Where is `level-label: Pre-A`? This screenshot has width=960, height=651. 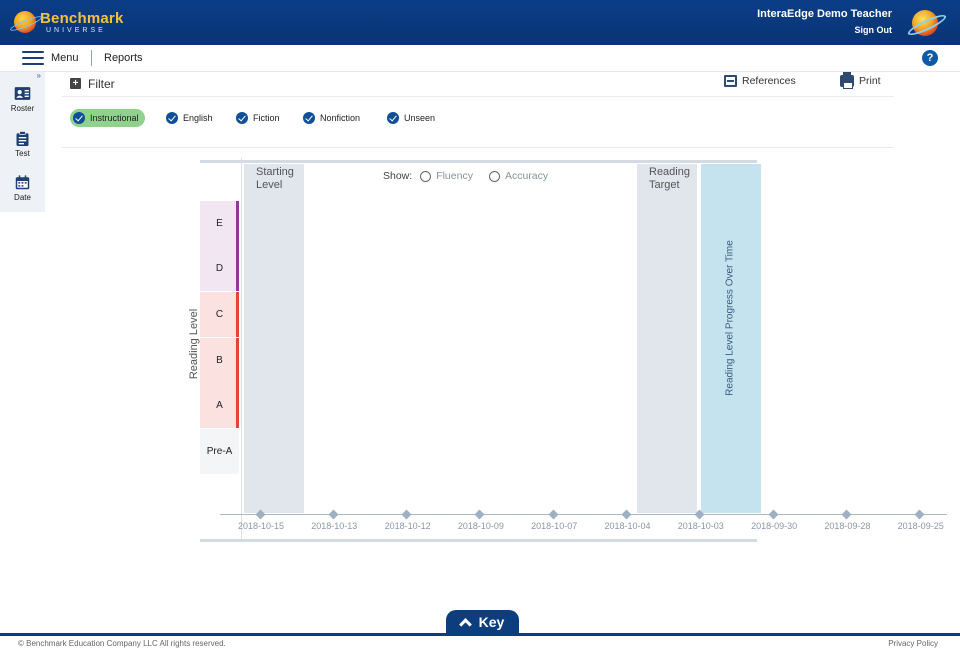
level-label: Pre-A is located at coordinates (219, 451).